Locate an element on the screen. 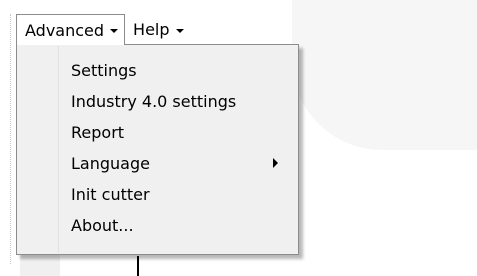  menu-item-label: Init cutter is located at coordinates (110, 194).